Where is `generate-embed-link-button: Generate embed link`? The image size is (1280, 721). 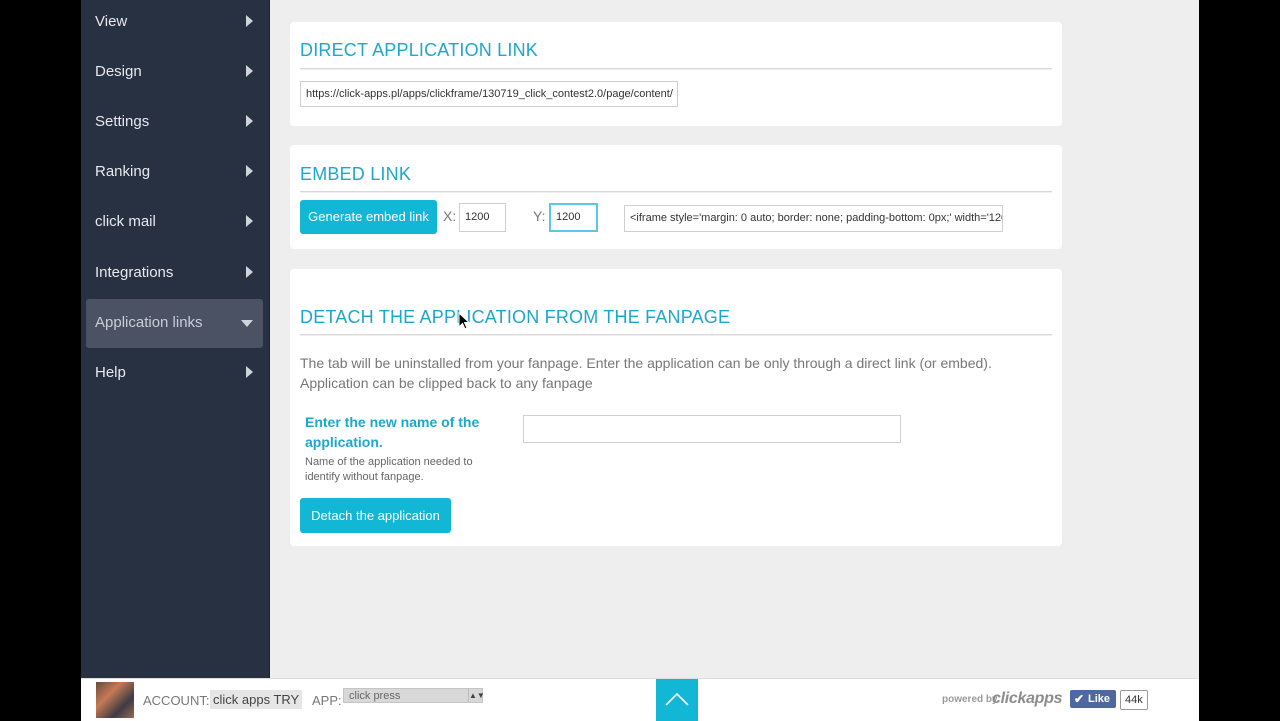 generate-embed-link-button: Generate embed link is located at coordinates (368, 217).